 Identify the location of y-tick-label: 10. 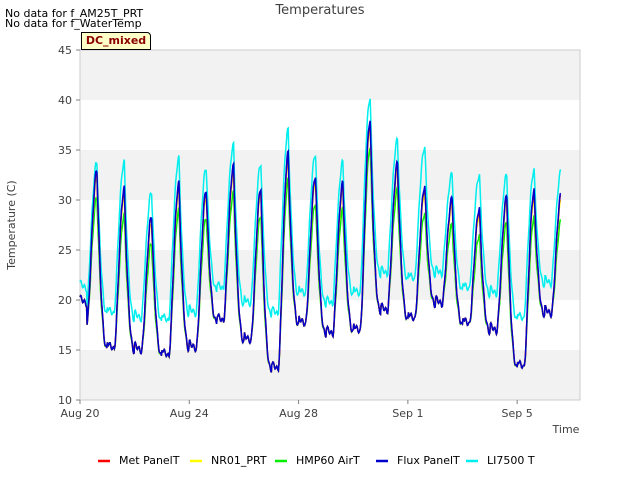
(65, 400).